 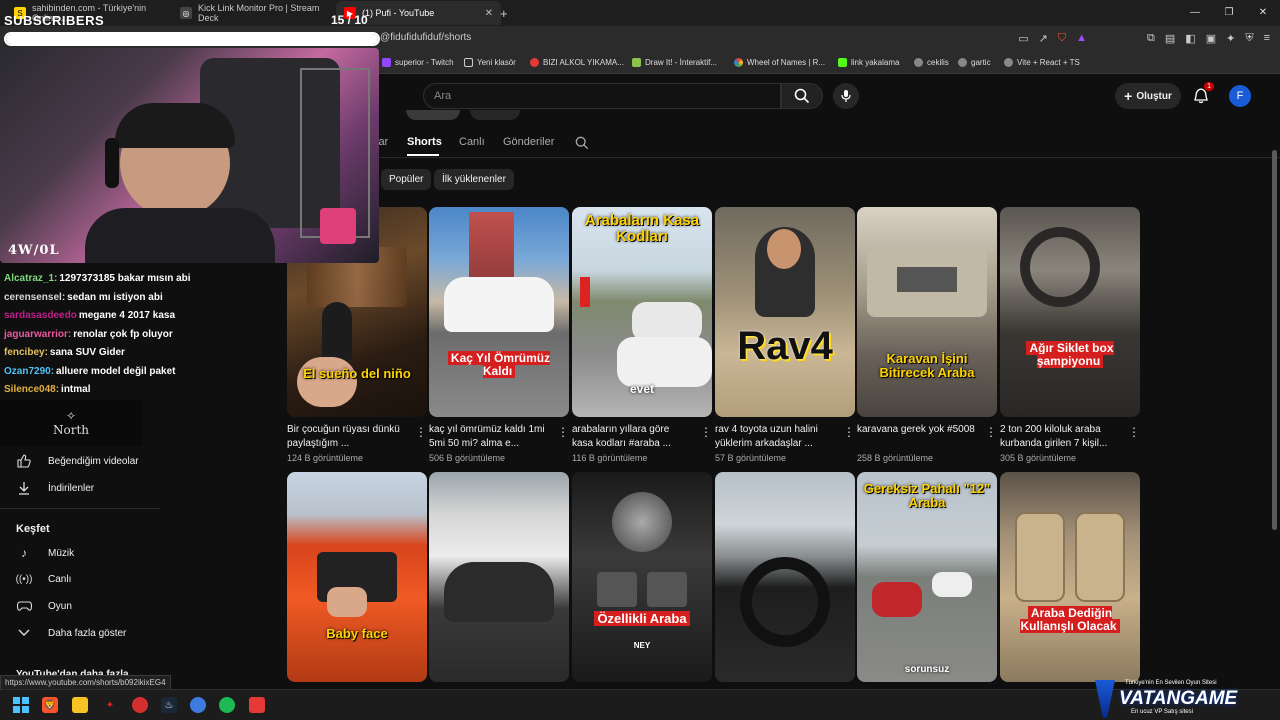 What do you see at coordinates (1190, 38) in the screenshot?
I see `sidebar-icon: ◧` at bounding box center [1190, 38].